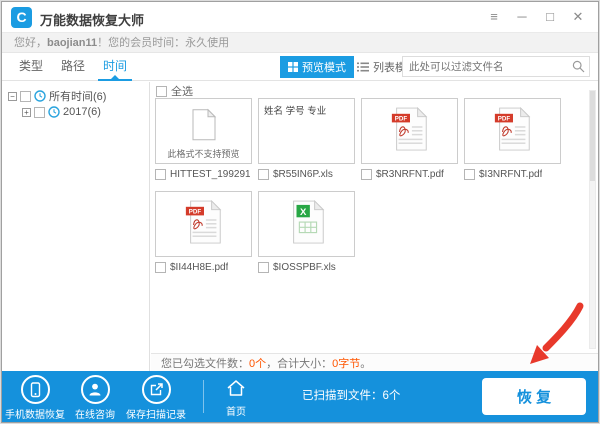 The height and width of the screenshot is (424, 600). I want to click on save-scan-record-button: 保存扫描记录, so click(156, 398).